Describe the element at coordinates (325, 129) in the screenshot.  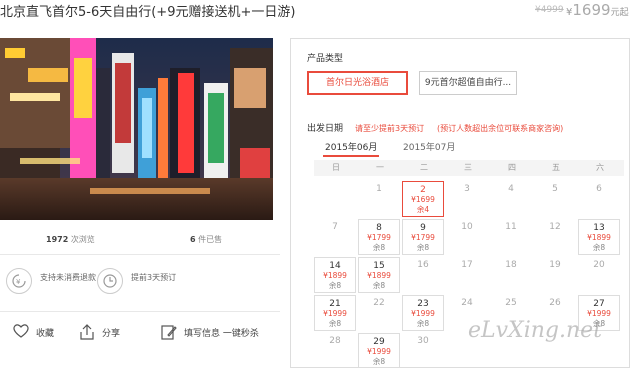
I see `departure-date-label: 出发日期` at that location.